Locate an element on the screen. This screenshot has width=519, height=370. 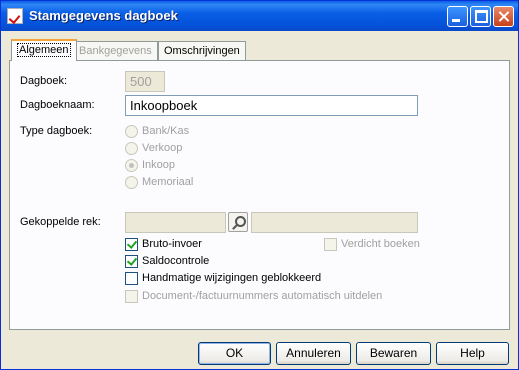
window-title: Stamgegevens dagboek is located at coordinates (103, 15).